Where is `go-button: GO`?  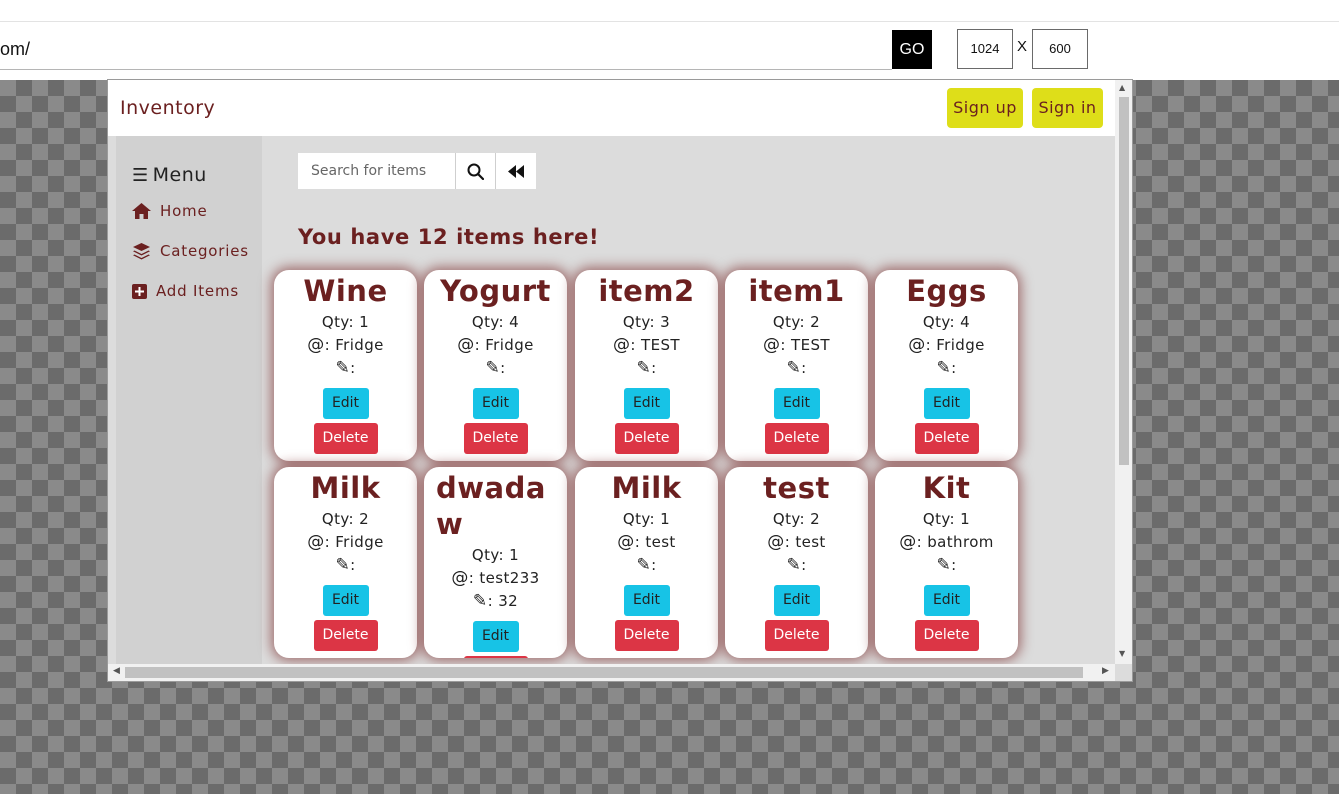 go-button: GO is located at coordinates (912, 49).